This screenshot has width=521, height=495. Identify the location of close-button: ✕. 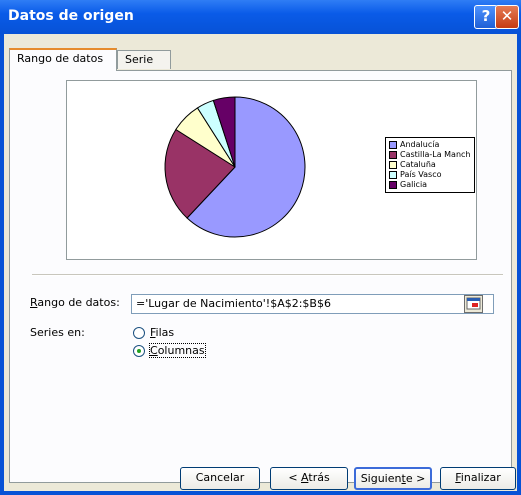
(507, 17).